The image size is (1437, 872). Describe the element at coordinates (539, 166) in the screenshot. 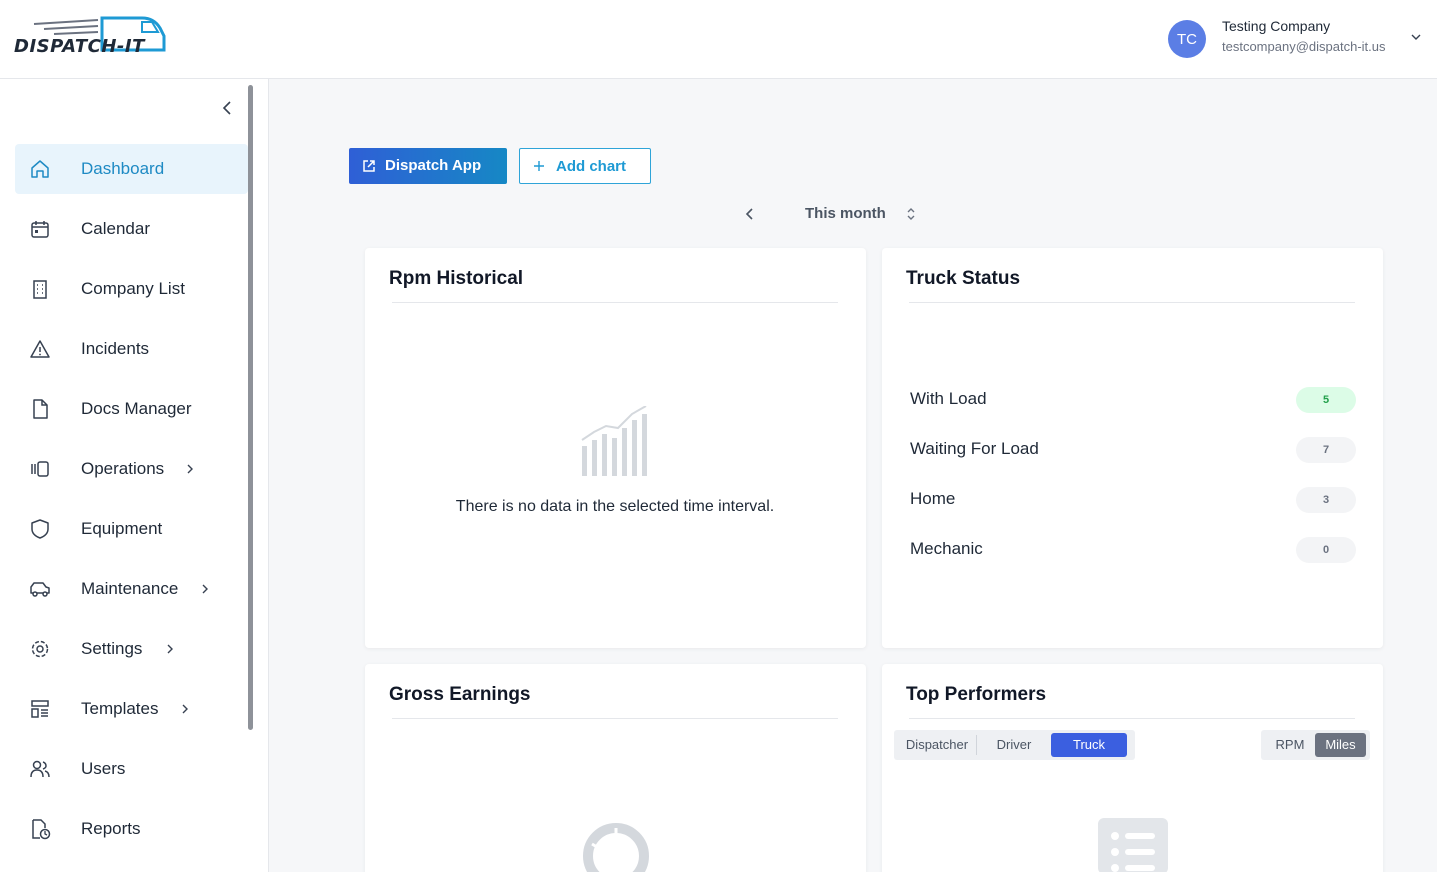

I see `plus-icon` at that location.